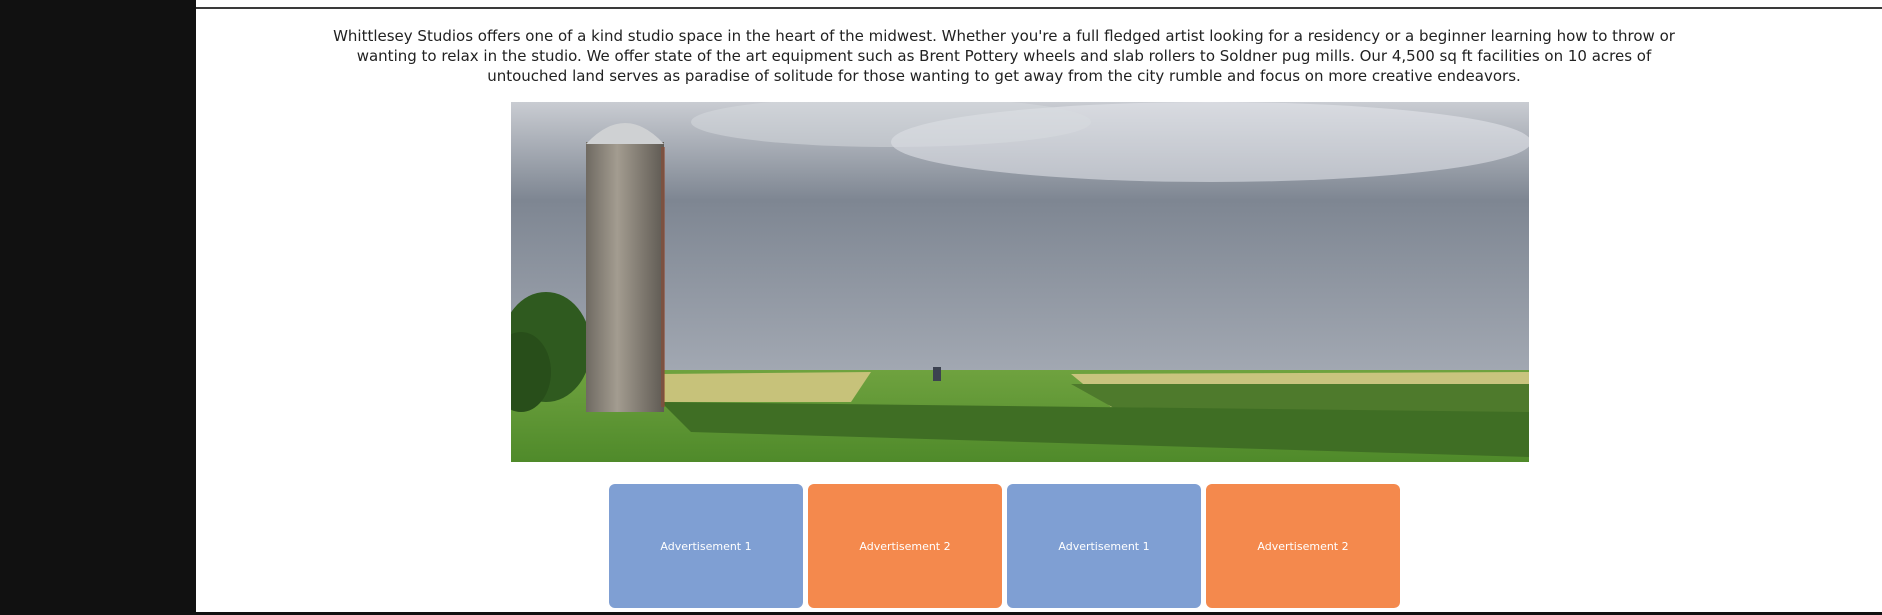 Image resolution: width=1882 pixels, height=615 pixels. Describe the element at coordinates (1039, 8) in the screenshot. I see `header-divider` at that location.